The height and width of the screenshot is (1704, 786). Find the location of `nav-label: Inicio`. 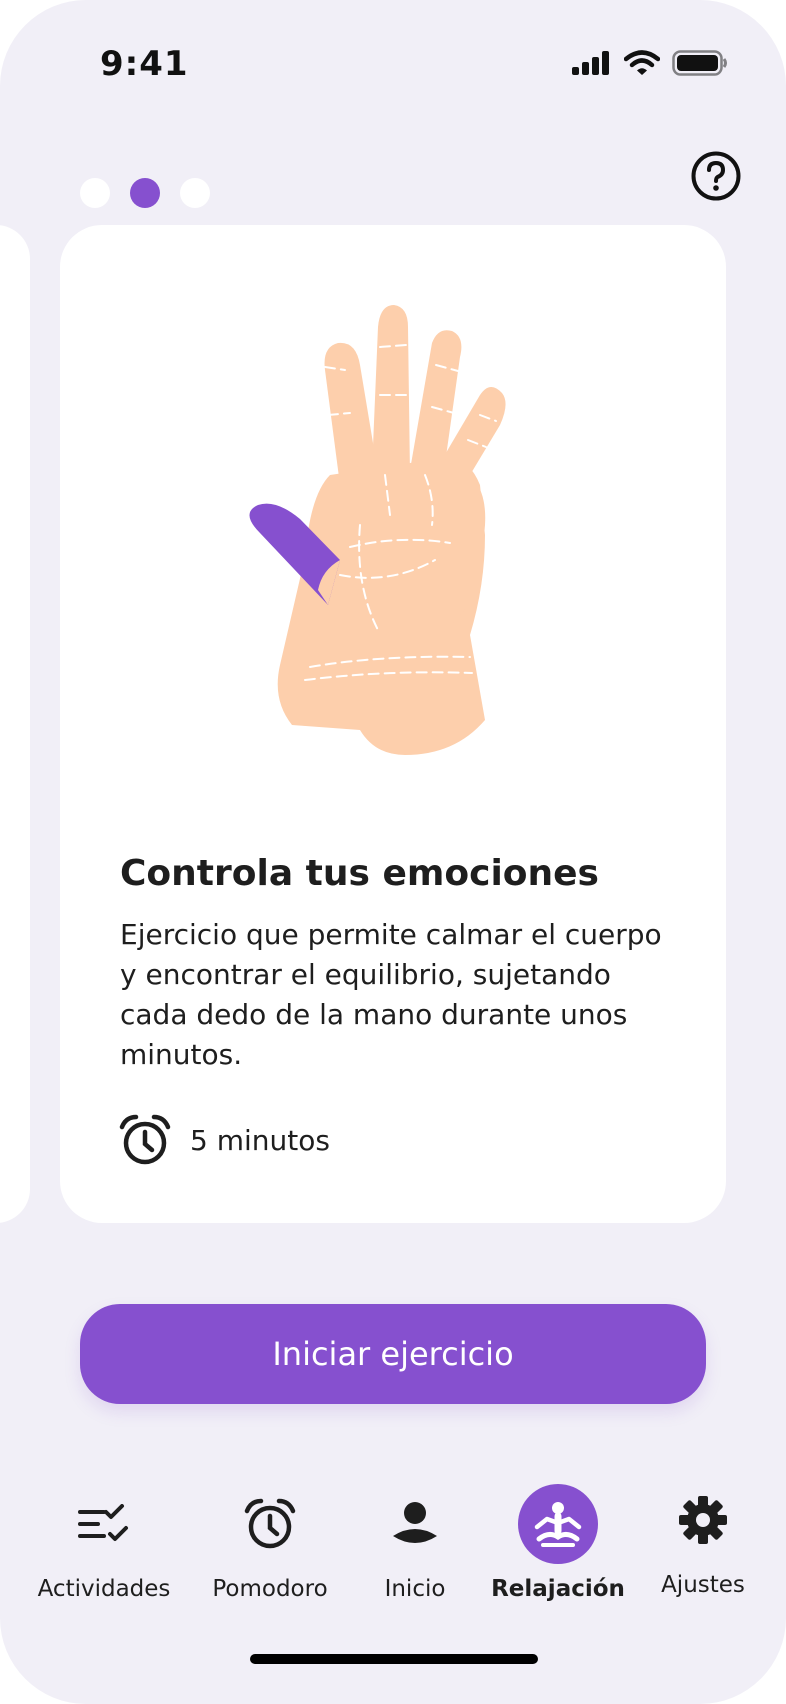

nav-label: Inicio is located at coordinates (415, 1589).